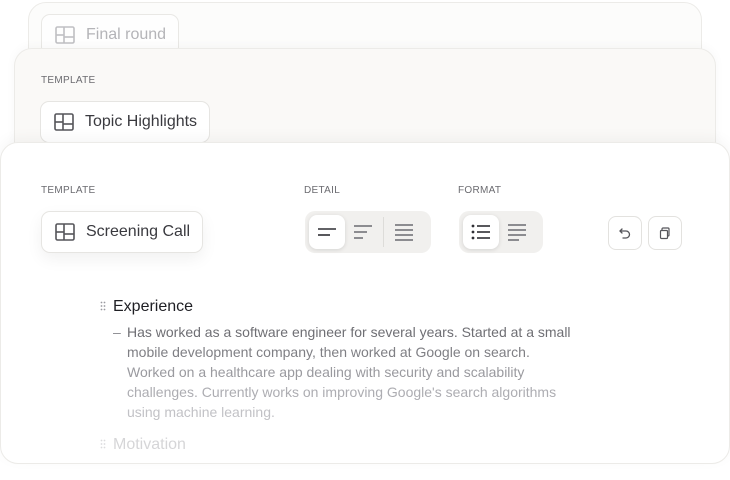 This screenshot has height=480, width=730. I want to click on section-heading-text: Motivation, so click(149, 444).